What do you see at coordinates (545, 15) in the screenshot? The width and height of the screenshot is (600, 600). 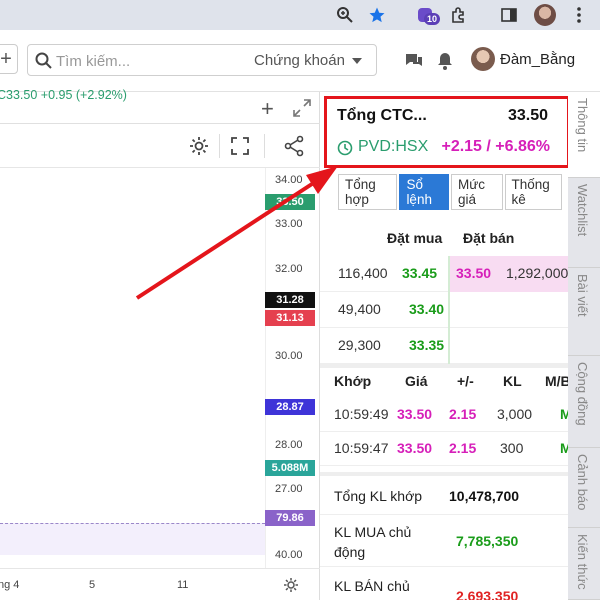 I see `profile-avatar` at bounding box center [545, 15].